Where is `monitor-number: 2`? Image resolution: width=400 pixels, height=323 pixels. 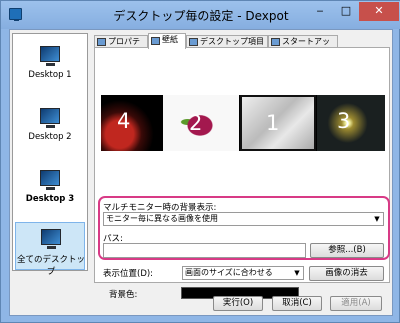
monitor-number: 2 is located at coordinates (196, 123).